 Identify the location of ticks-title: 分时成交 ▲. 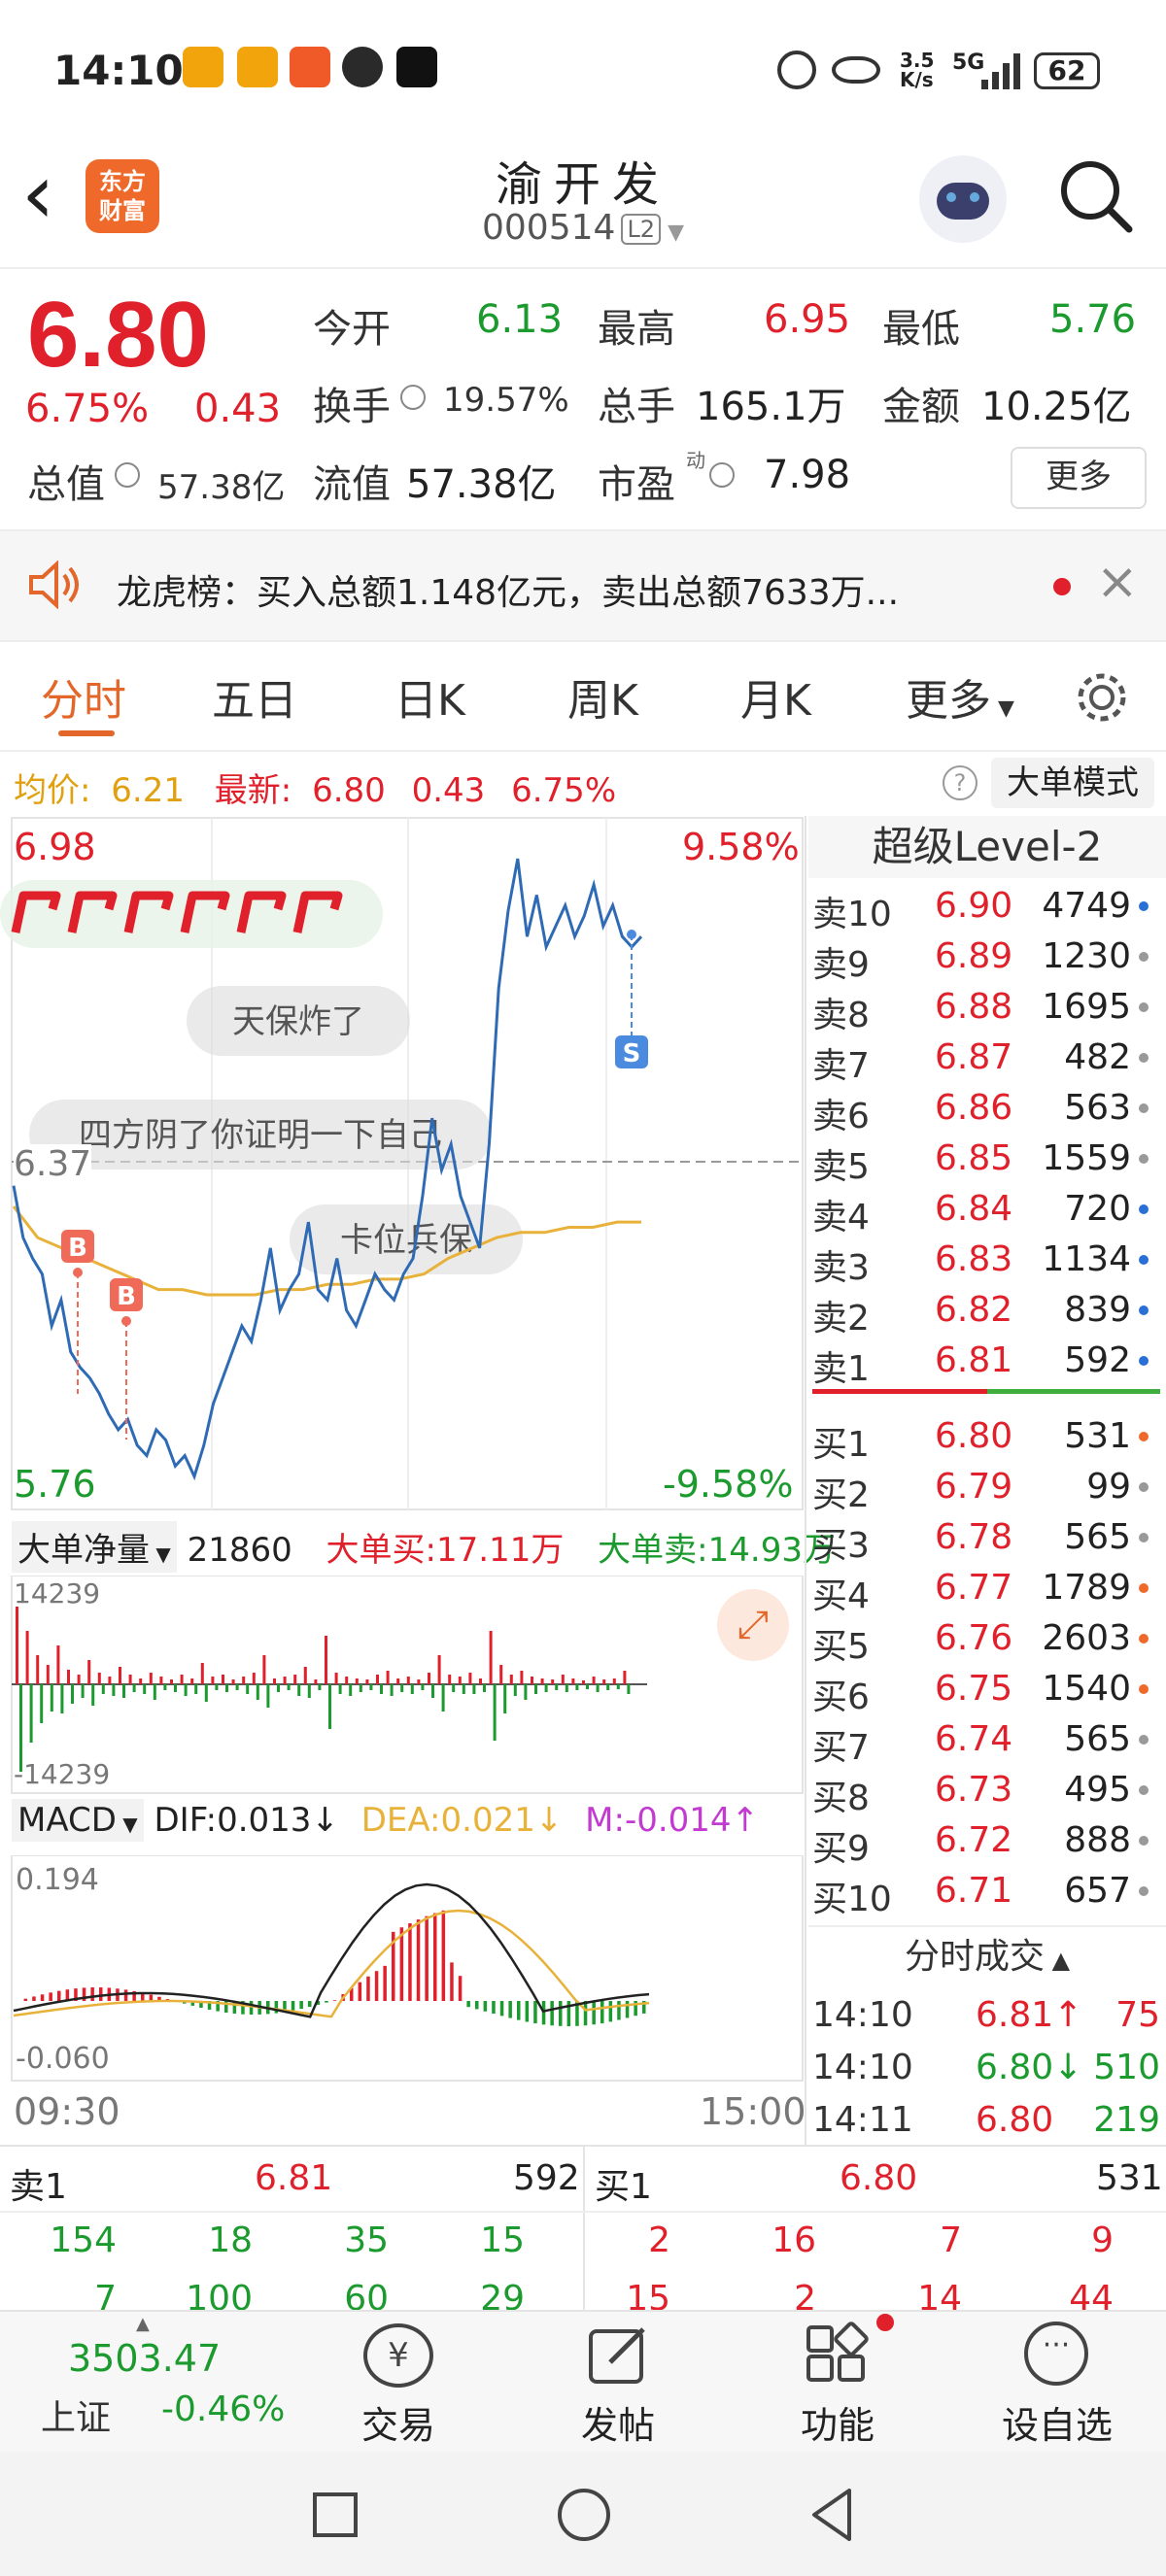
(987, 1956).